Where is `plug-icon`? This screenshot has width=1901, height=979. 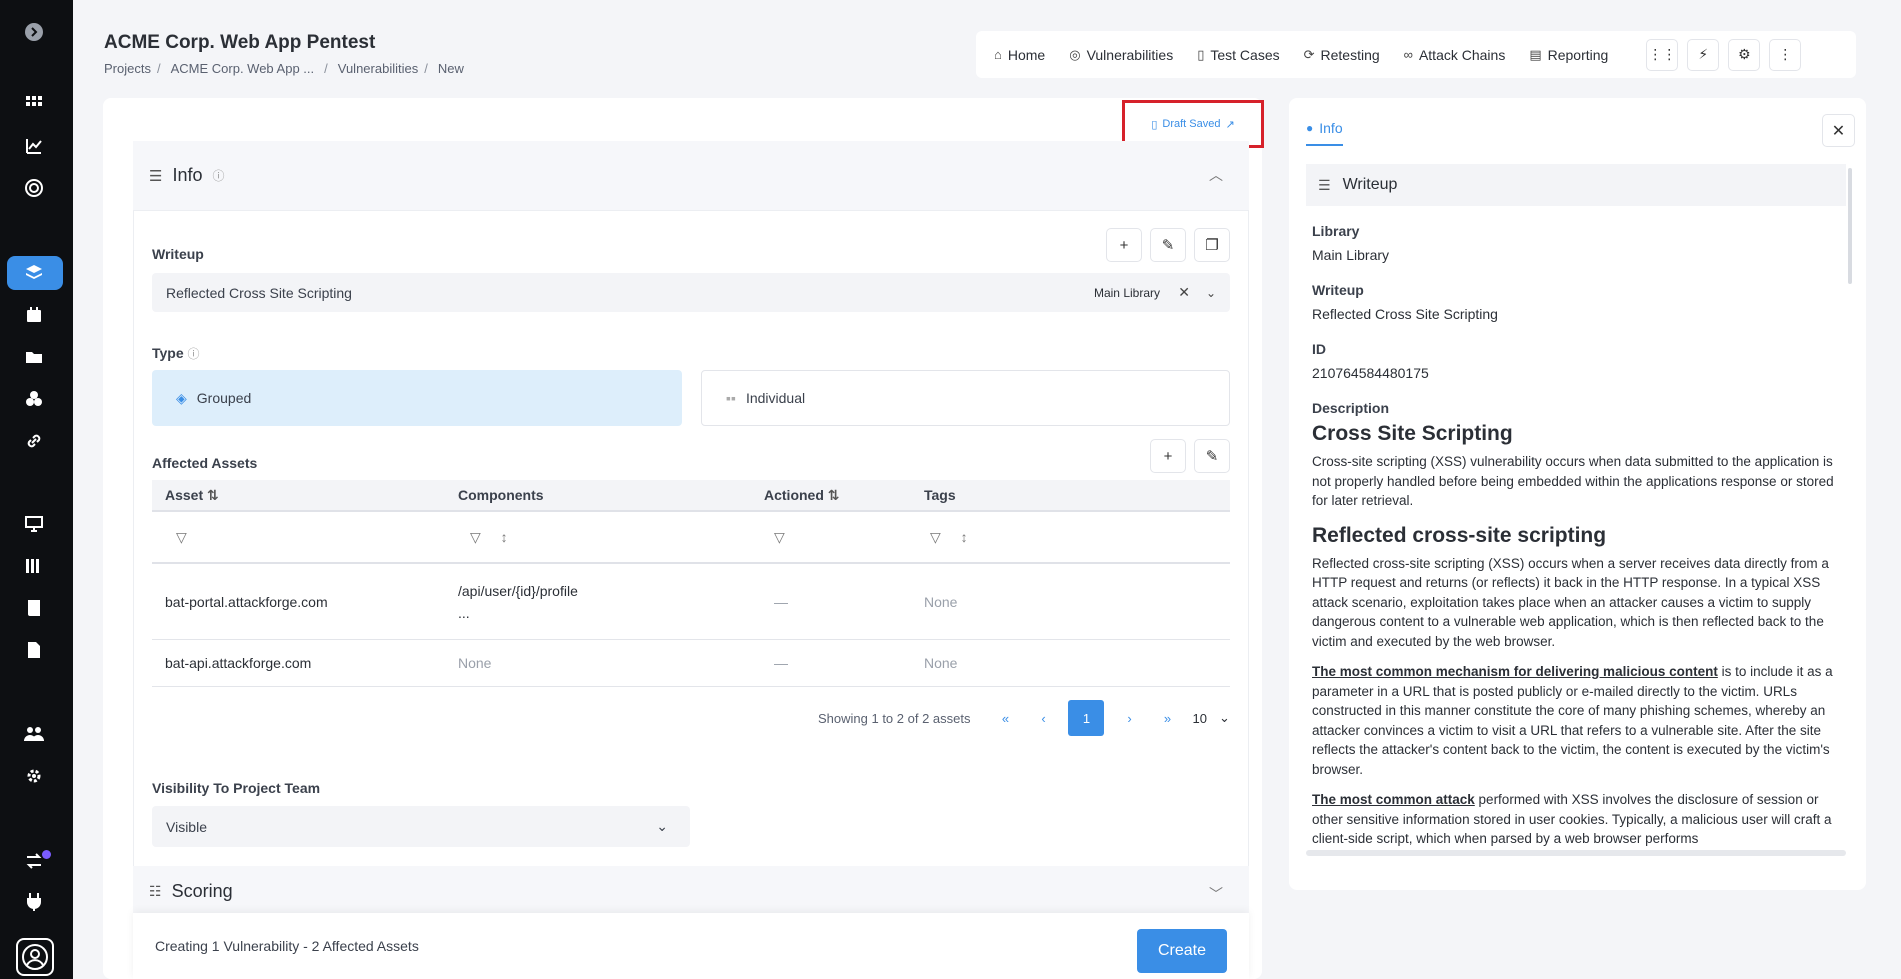 plug-icon is located at coordinates (34, 902).